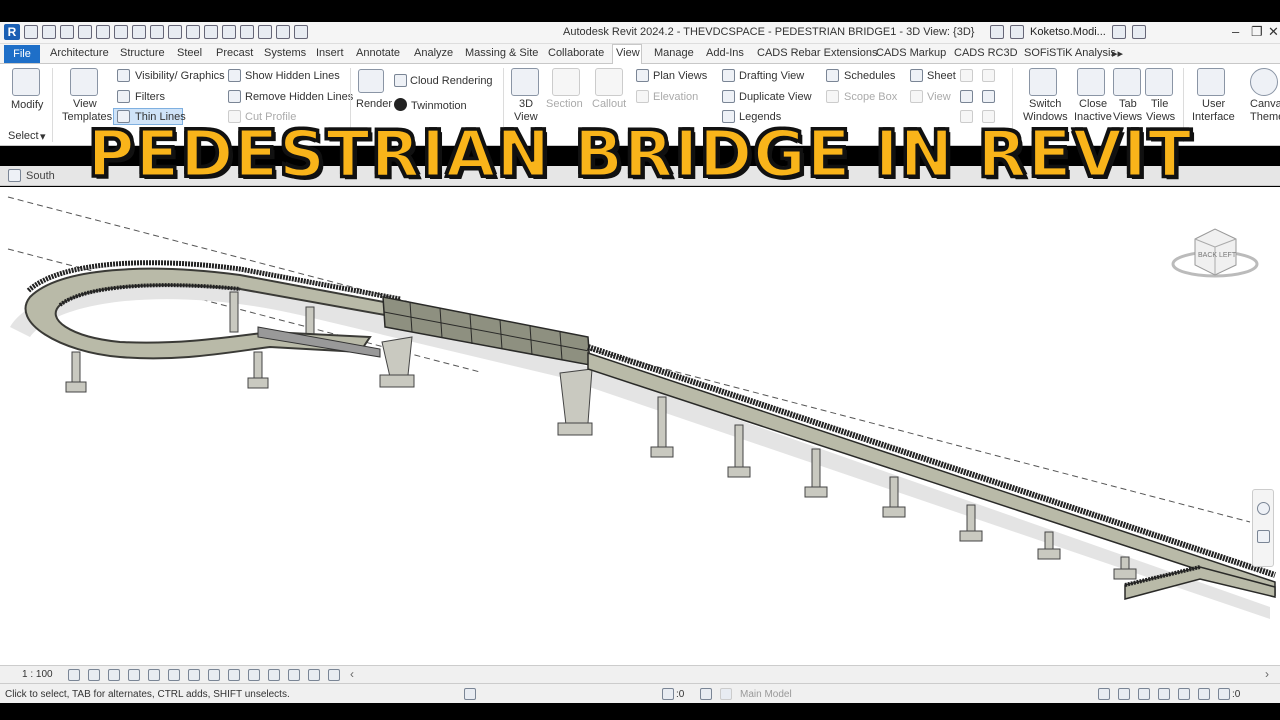 This screenshot has width=1280, height=720. What do you see at coordinates (674, 53) in the screenshot?
I see `tab-manage: Manage` at bounding box center [674, 53].